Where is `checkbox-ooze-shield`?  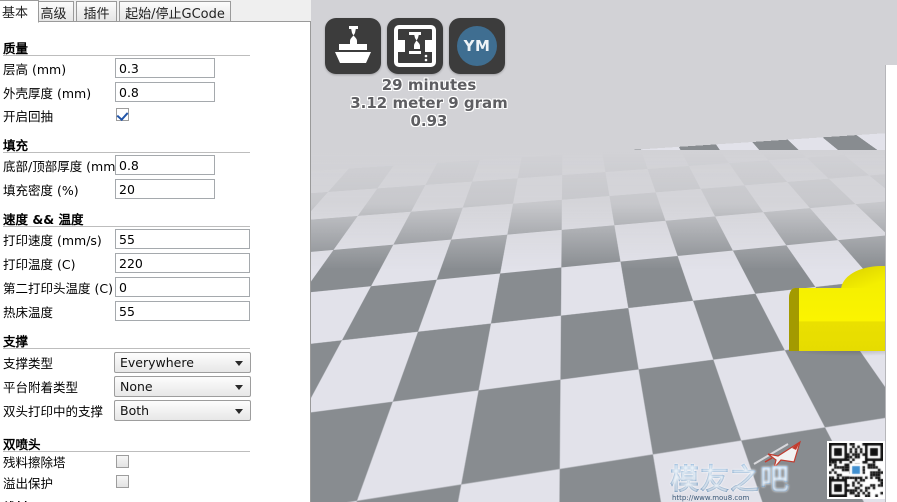 checkbox-ooze-shield is located at coordinates (122, 481).